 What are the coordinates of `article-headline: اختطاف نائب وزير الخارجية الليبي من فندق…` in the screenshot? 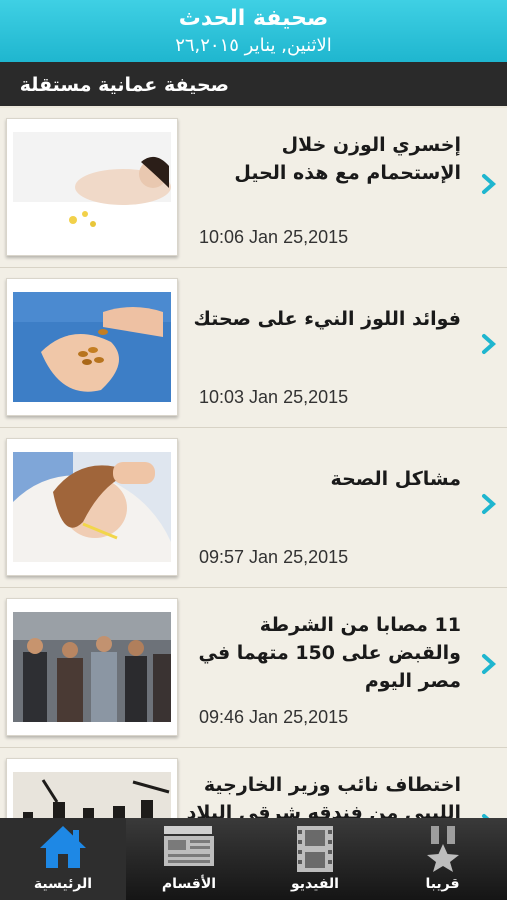 It's located at (321, 794).